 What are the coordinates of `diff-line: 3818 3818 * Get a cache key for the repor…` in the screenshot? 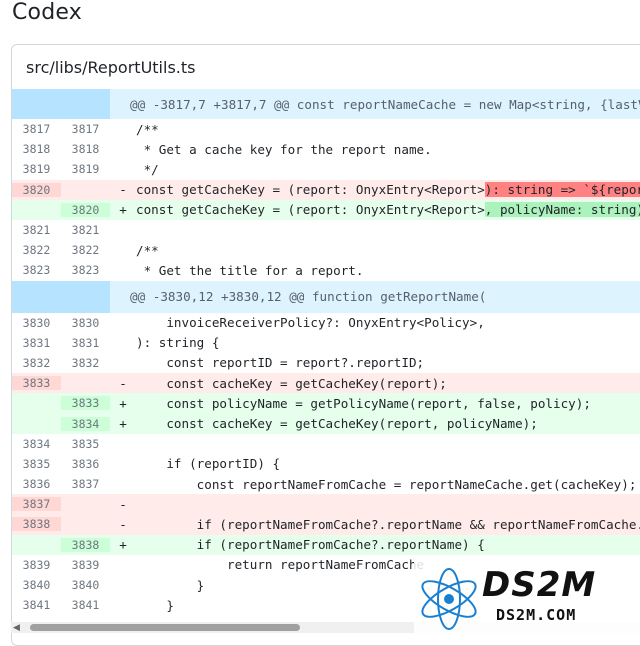 It's located at (326, 149).